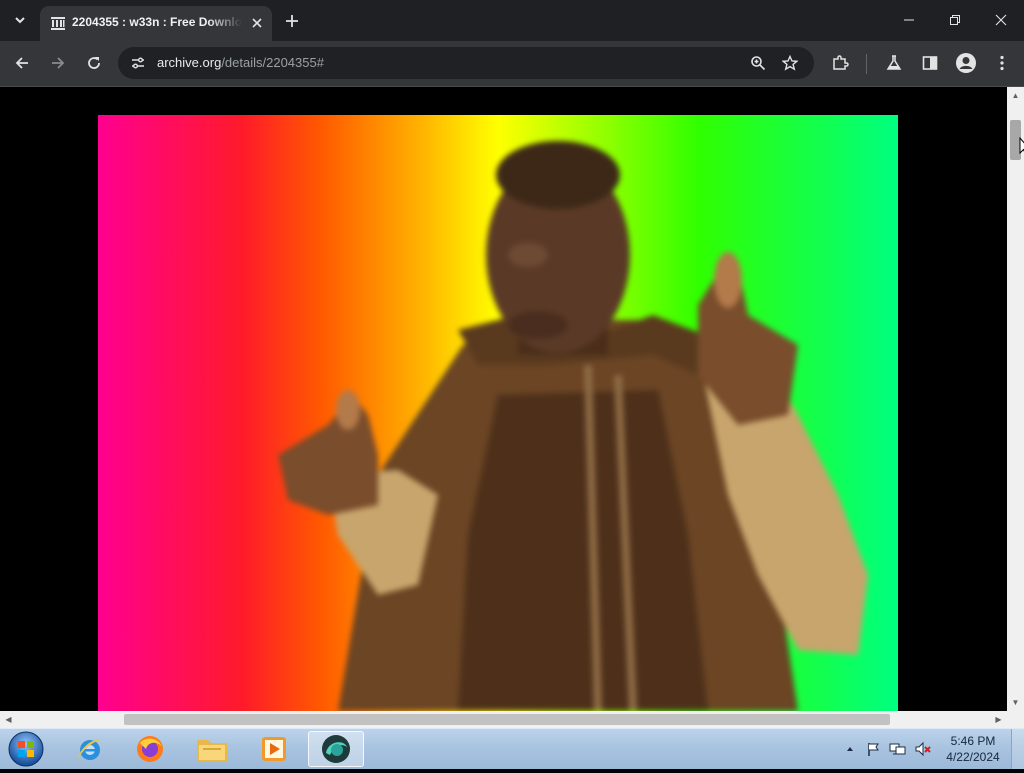 Image resolution: width=1024 pixels, height=773 pixels. I want to click on restore-icon, so click(955, 20).